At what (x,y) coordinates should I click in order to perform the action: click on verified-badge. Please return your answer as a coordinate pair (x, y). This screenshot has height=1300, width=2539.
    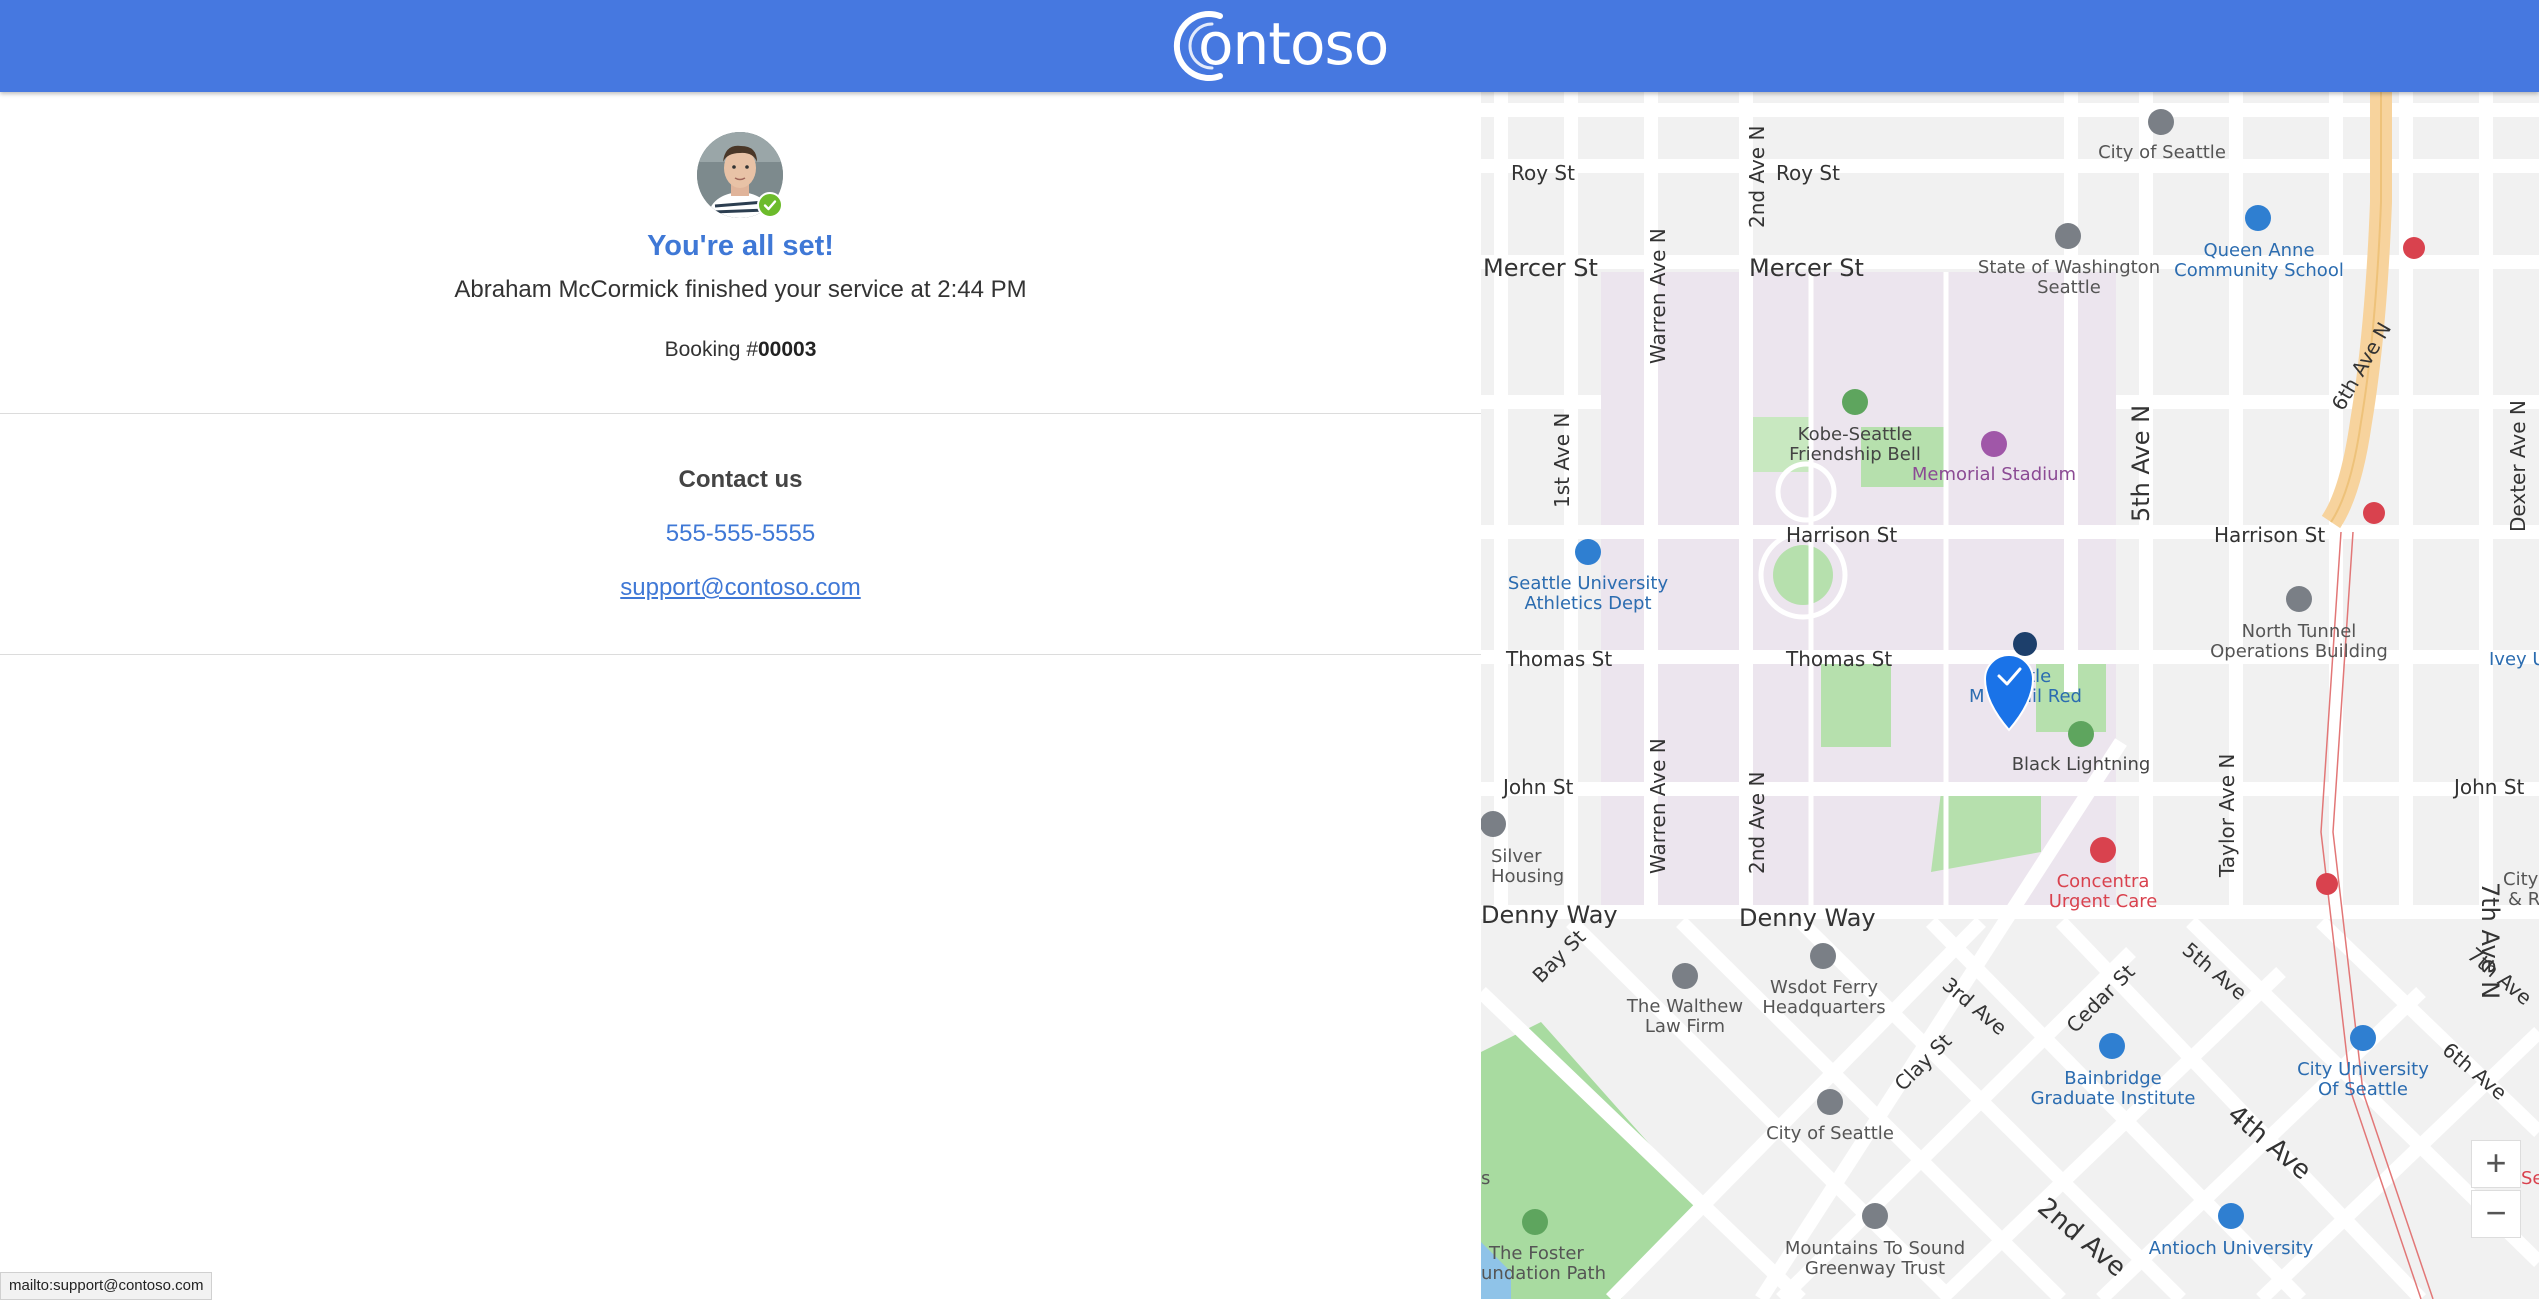
    Looking at the image, I should click on (770, 205).